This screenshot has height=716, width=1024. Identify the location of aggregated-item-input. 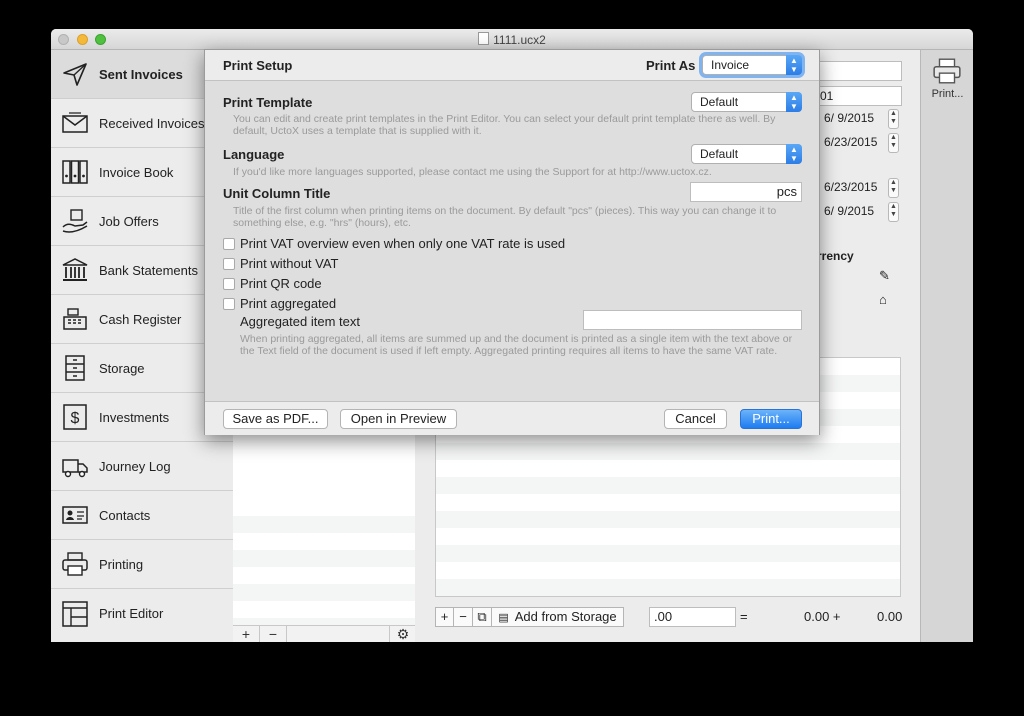
(692, 320).